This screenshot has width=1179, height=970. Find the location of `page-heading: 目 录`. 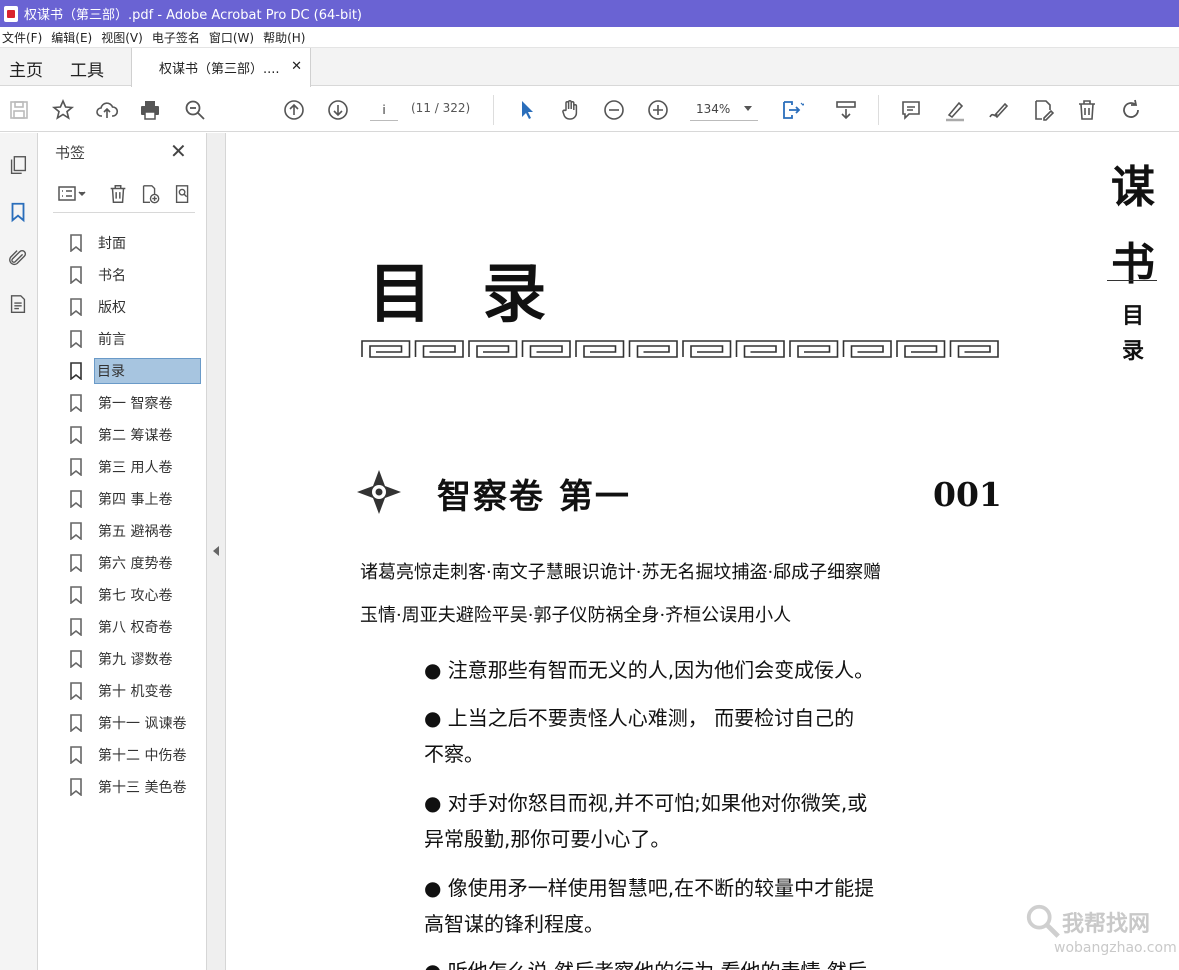

page-heading: 目 录 is located at coordinates (464, 294).